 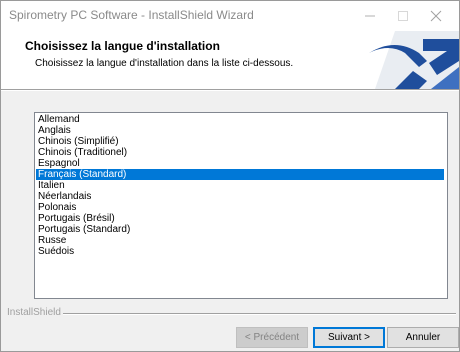 What do you see at coordinates (240, 185) in the screenshot?
I see `list-item: Italien` at bounding box center [240, 185].